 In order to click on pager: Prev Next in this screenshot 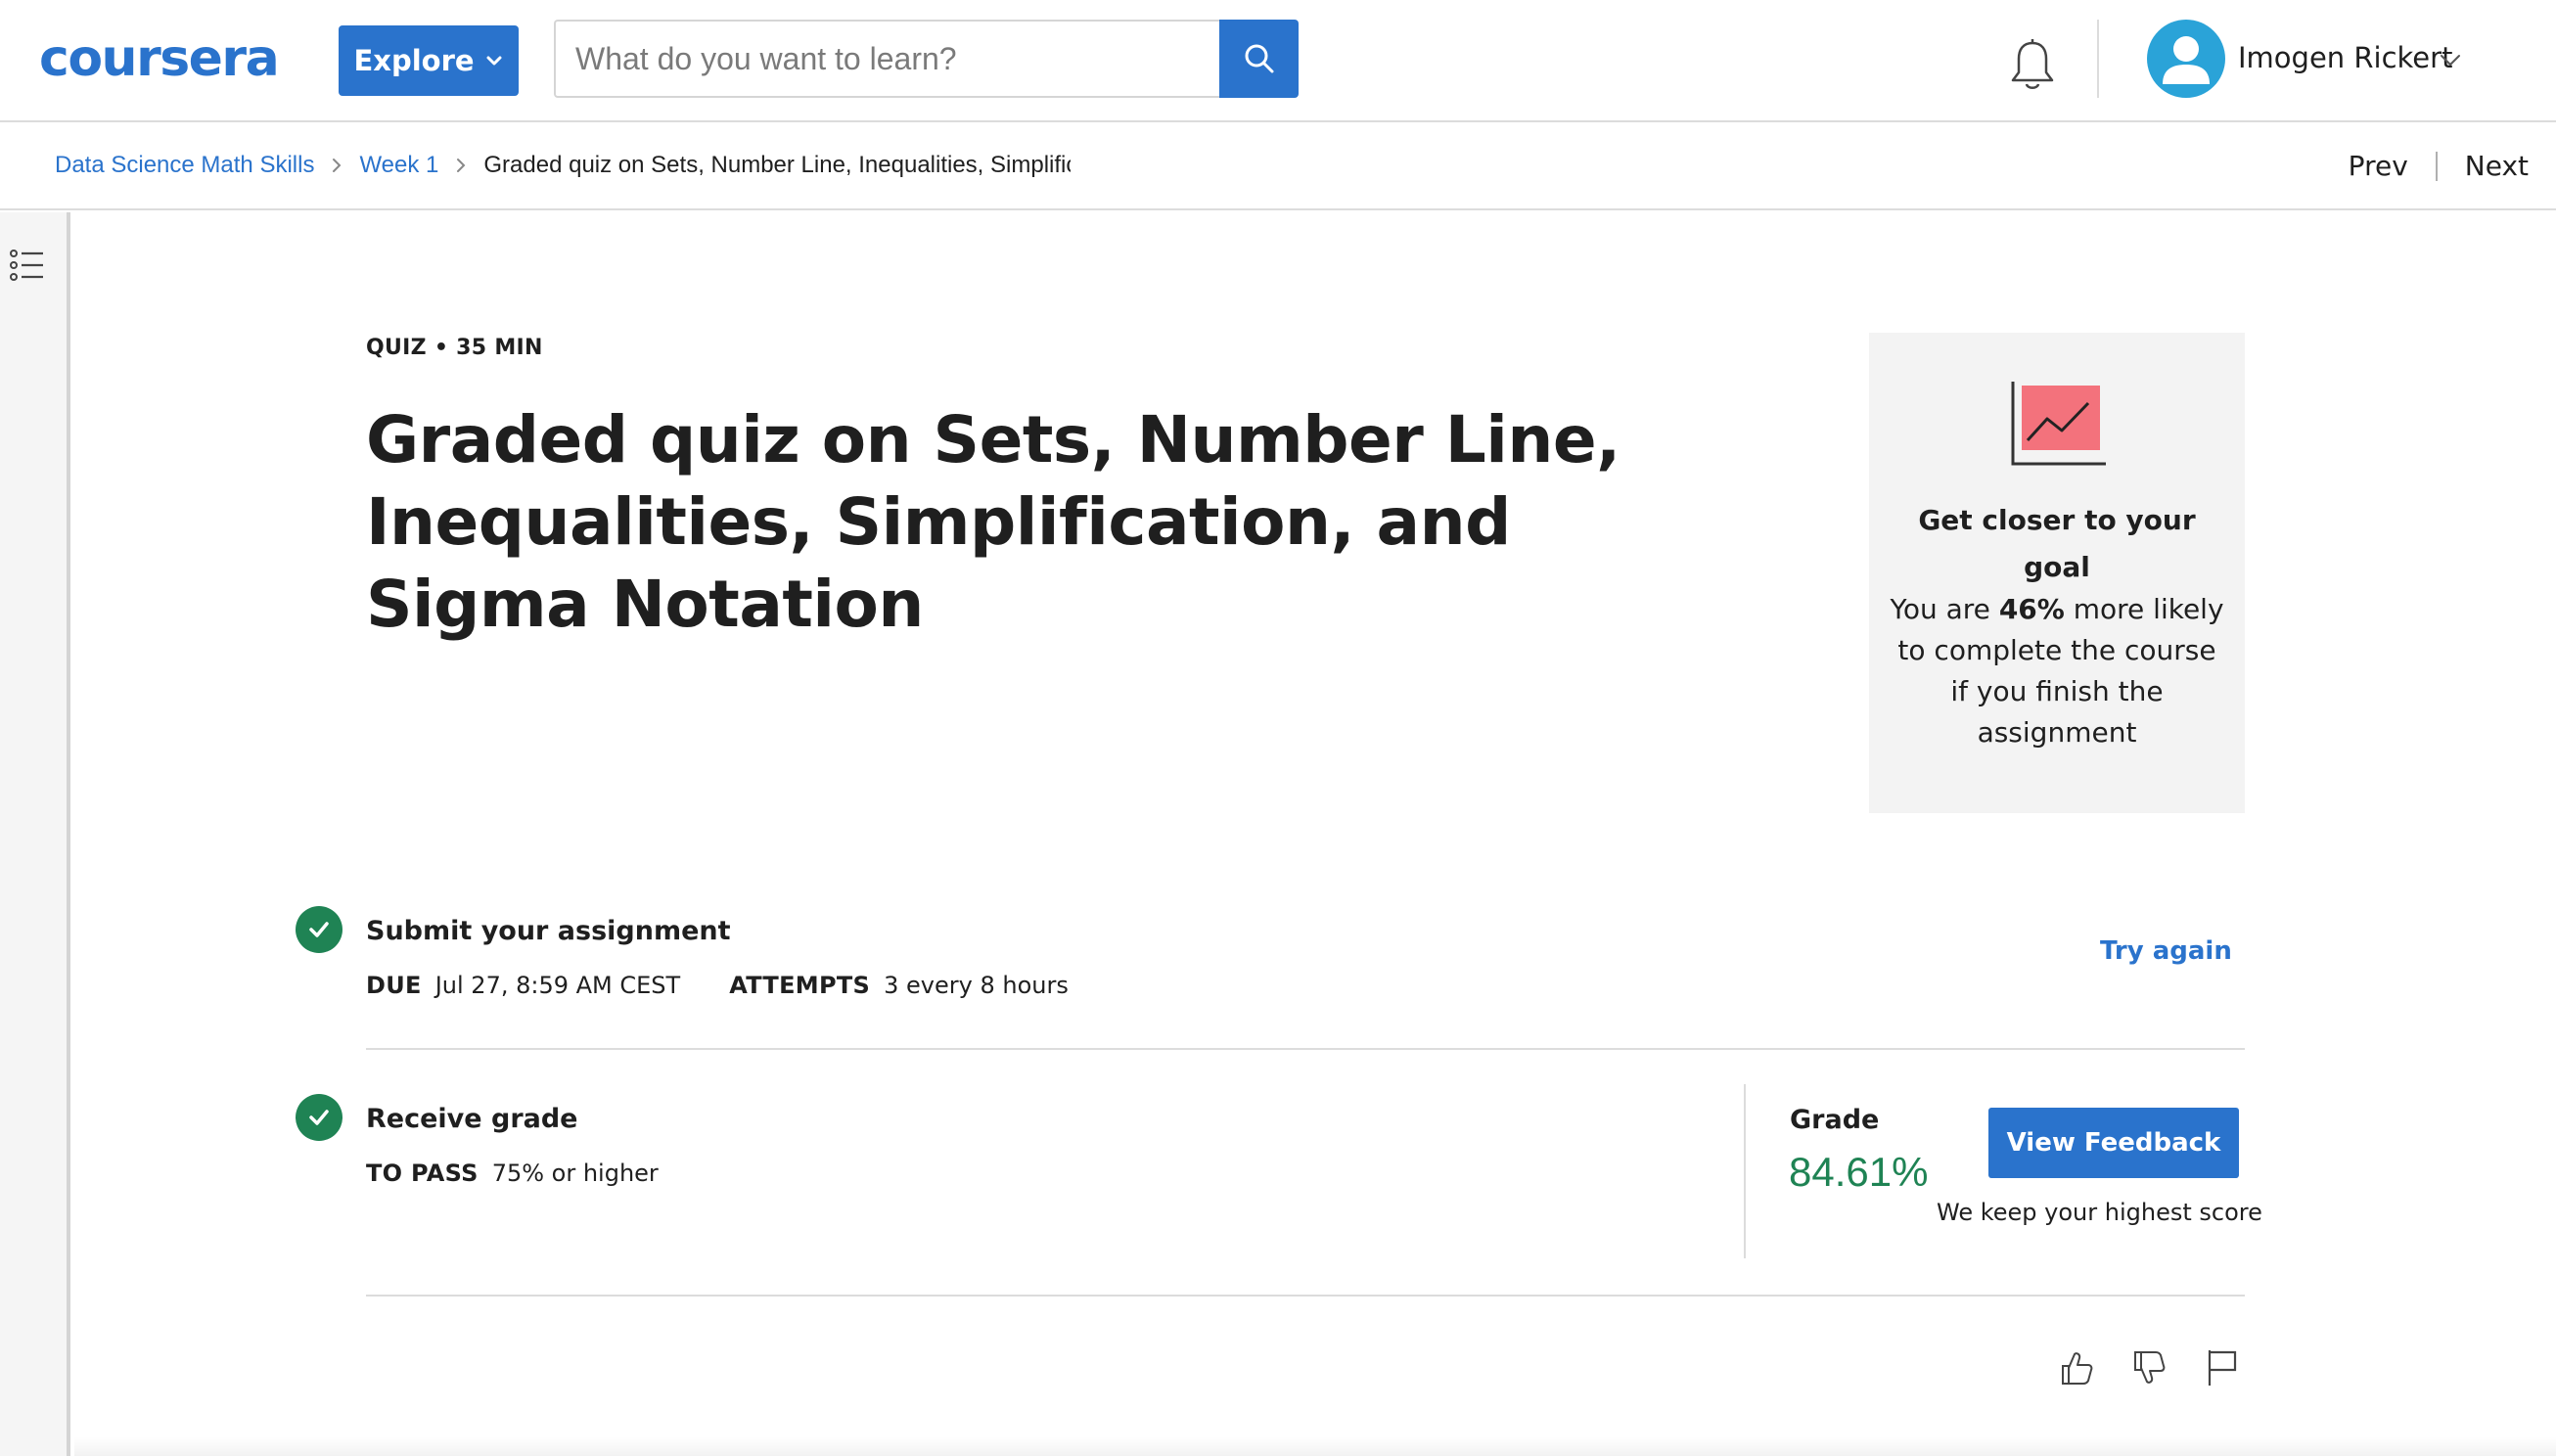, I will do `click(2439, 166)`.